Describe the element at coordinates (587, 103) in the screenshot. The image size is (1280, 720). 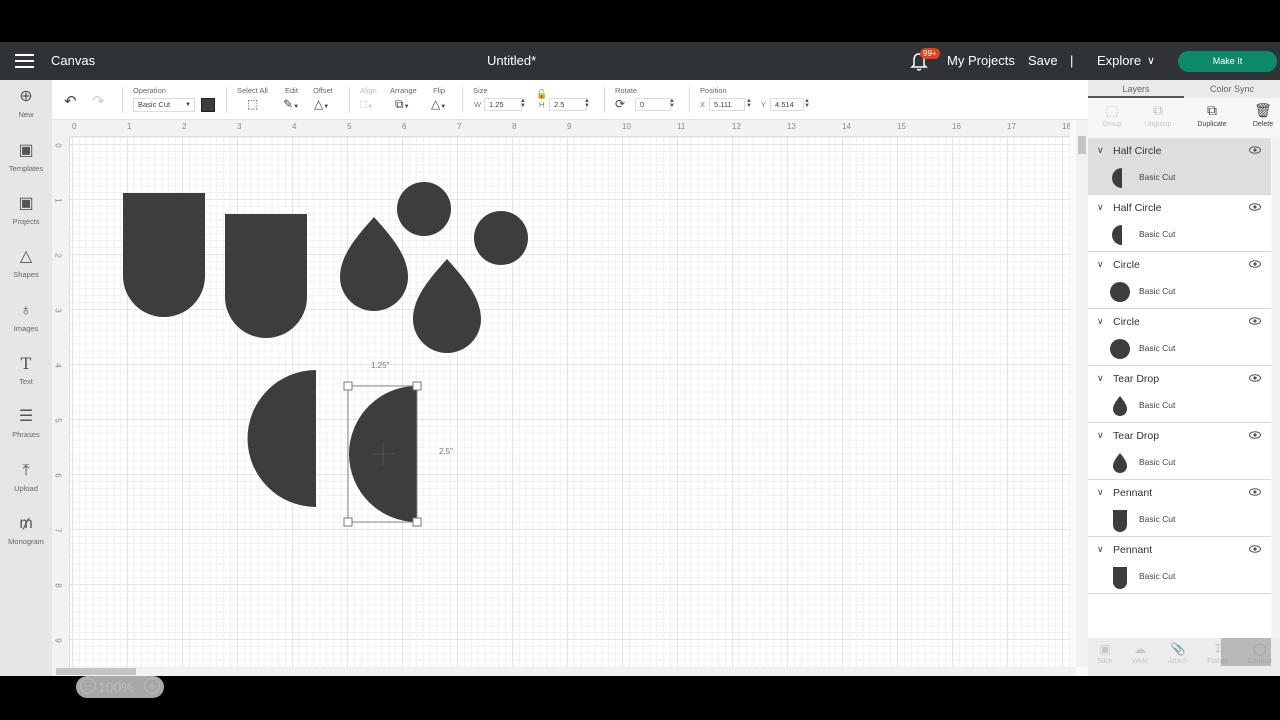
I see `height-stepper: ▲ ▼` at that location.